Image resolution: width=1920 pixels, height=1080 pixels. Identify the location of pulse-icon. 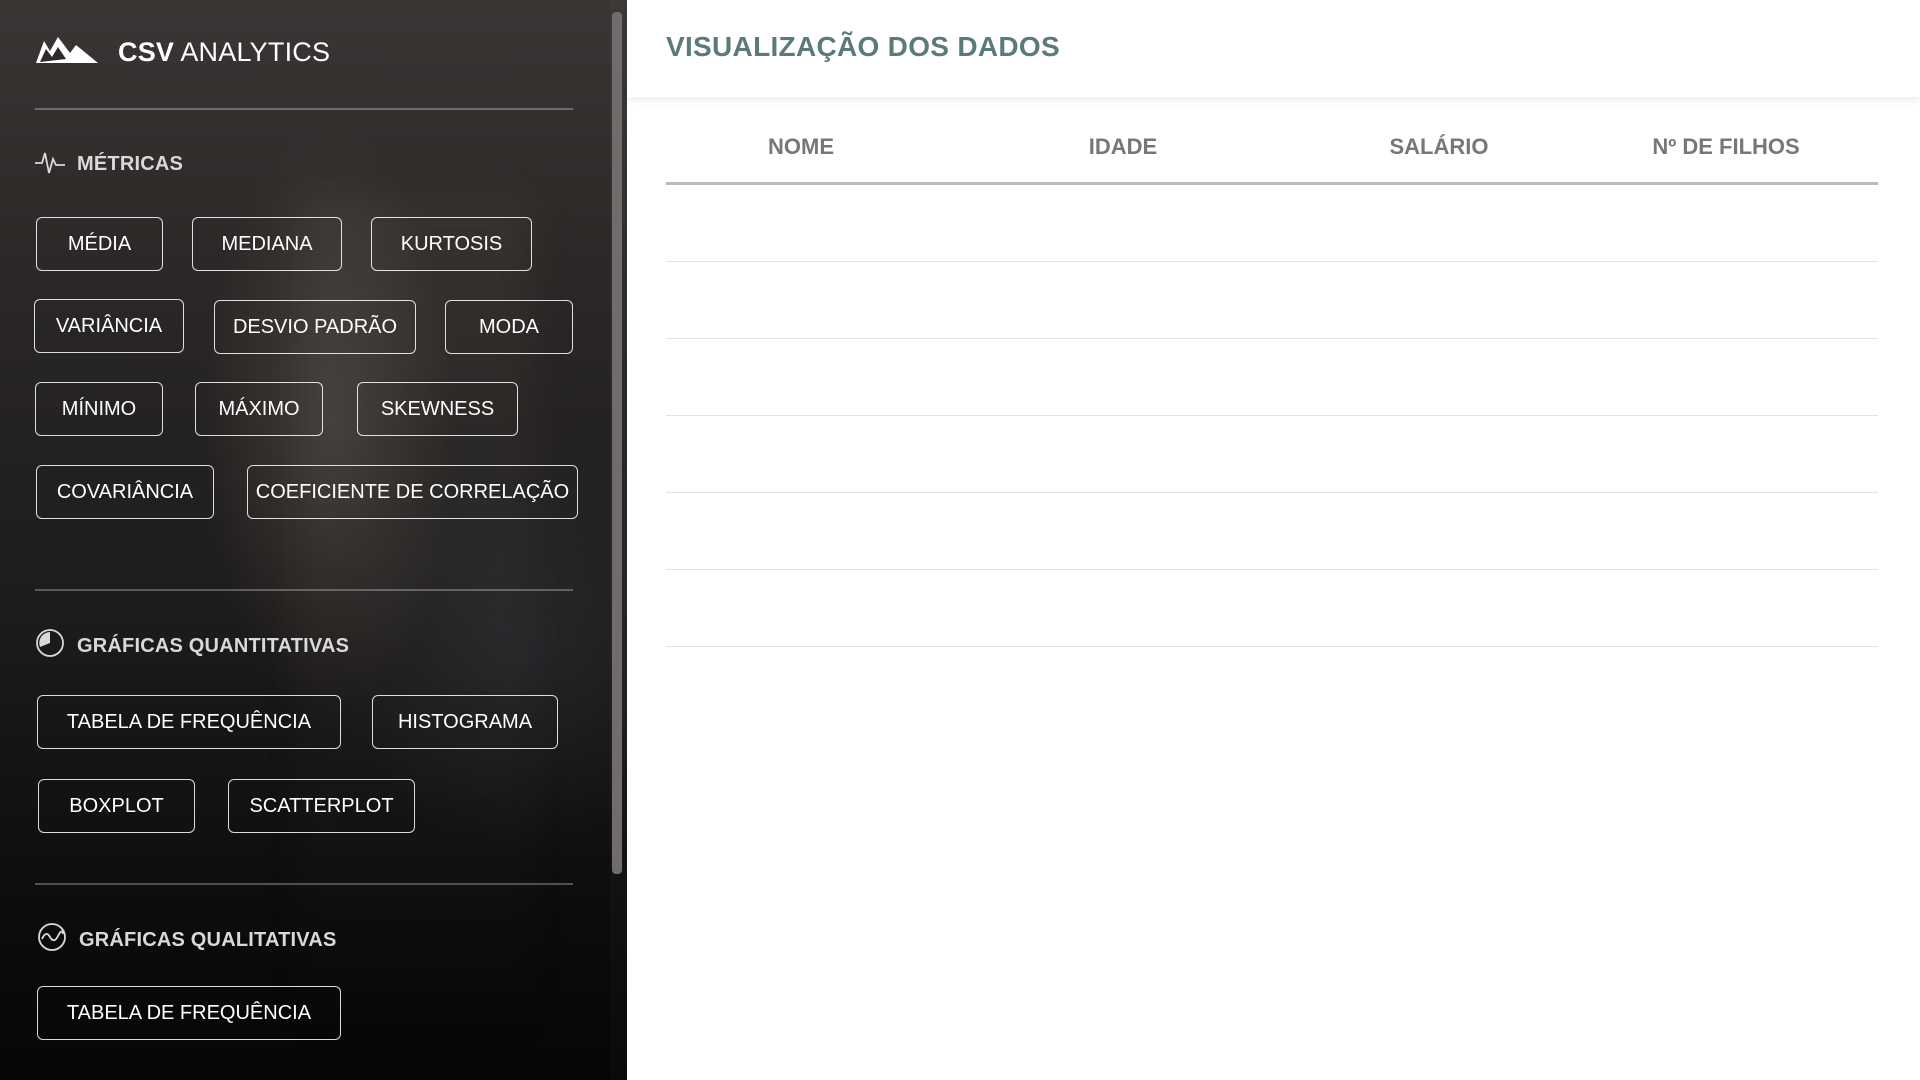
(50, 164).